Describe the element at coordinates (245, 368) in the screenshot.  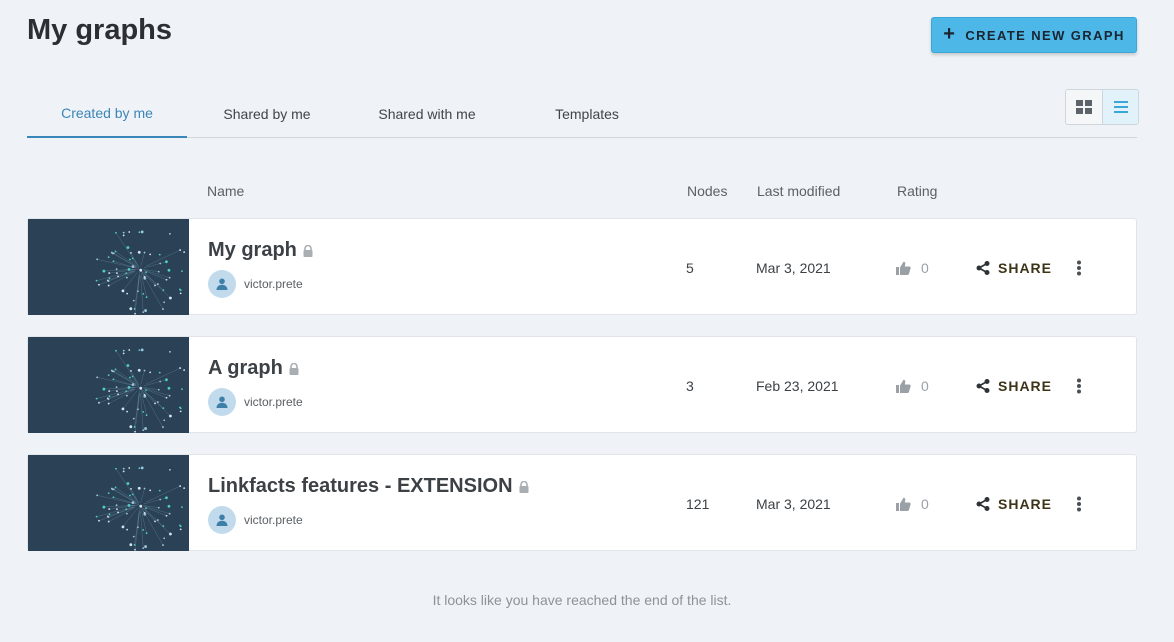
I see `graph-name: A graph` at that location.